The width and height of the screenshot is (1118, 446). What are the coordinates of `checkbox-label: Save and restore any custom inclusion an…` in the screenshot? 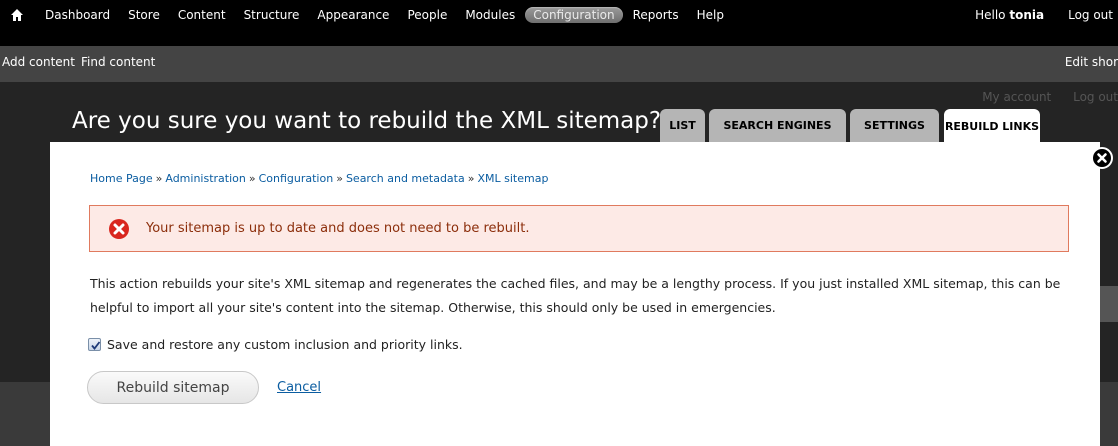 It's located at (285, 344).